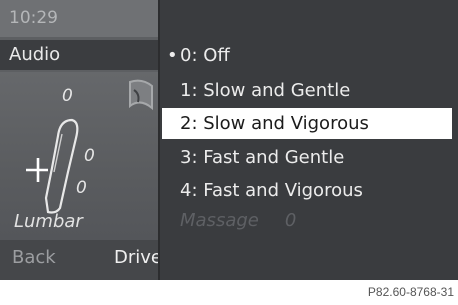  I want to click on drive-button: Drive, so click(136, 257).